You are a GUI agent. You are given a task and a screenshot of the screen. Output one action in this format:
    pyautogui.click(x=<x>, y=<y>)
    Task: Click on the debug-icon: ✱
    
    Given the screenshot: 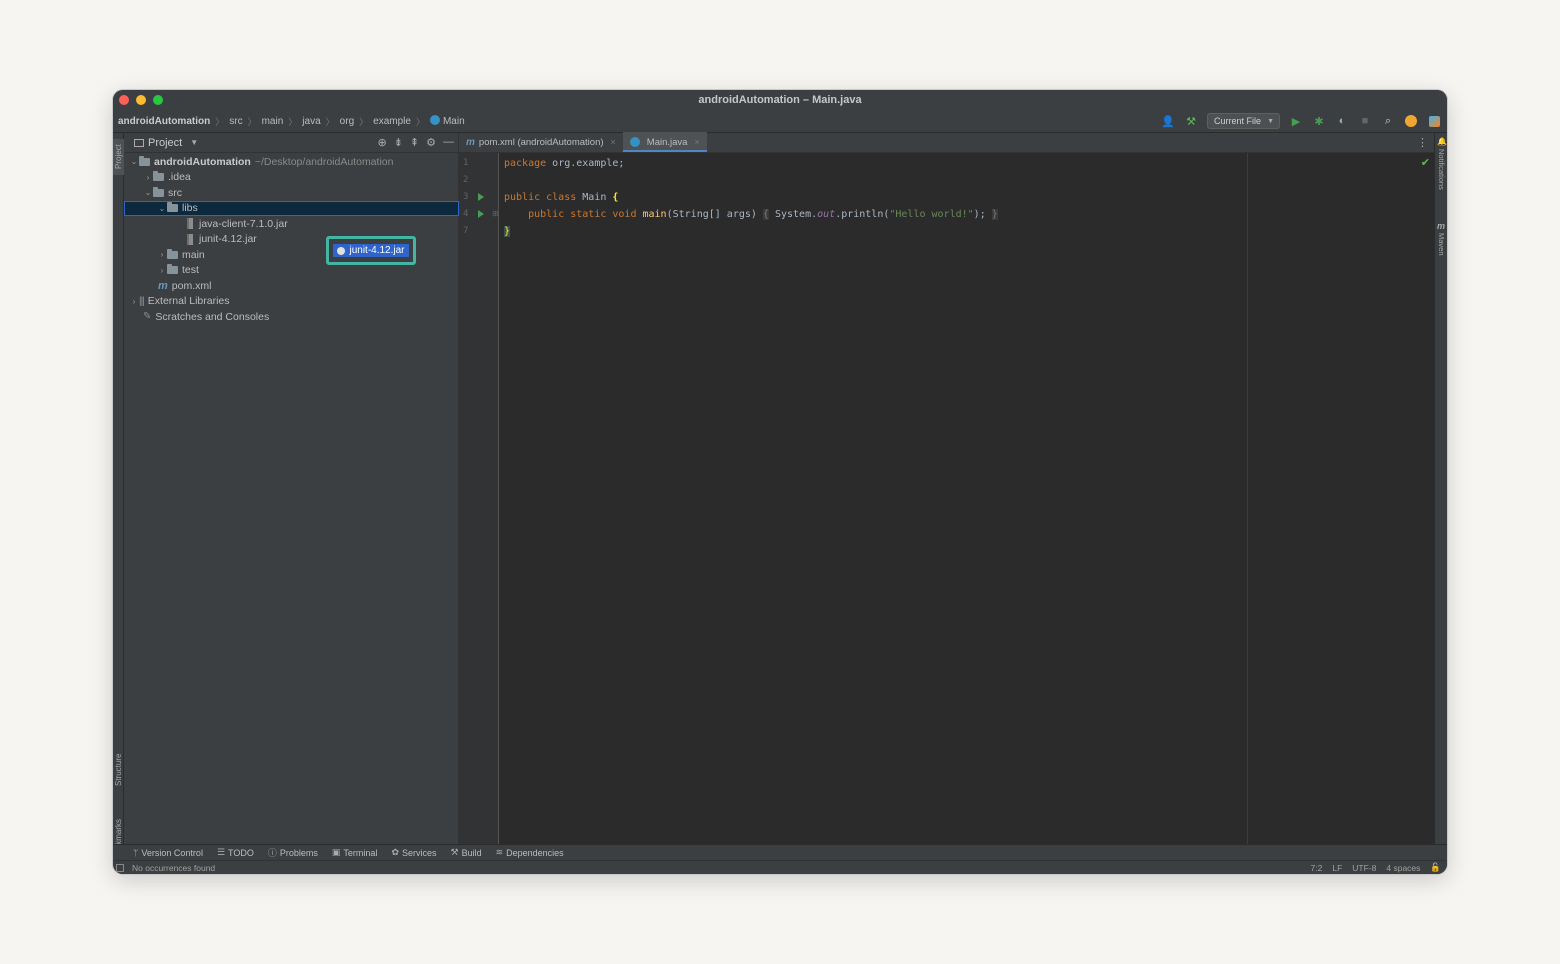 What is the action you would take?
    pyautogui.click(x=1319, y=121)
    